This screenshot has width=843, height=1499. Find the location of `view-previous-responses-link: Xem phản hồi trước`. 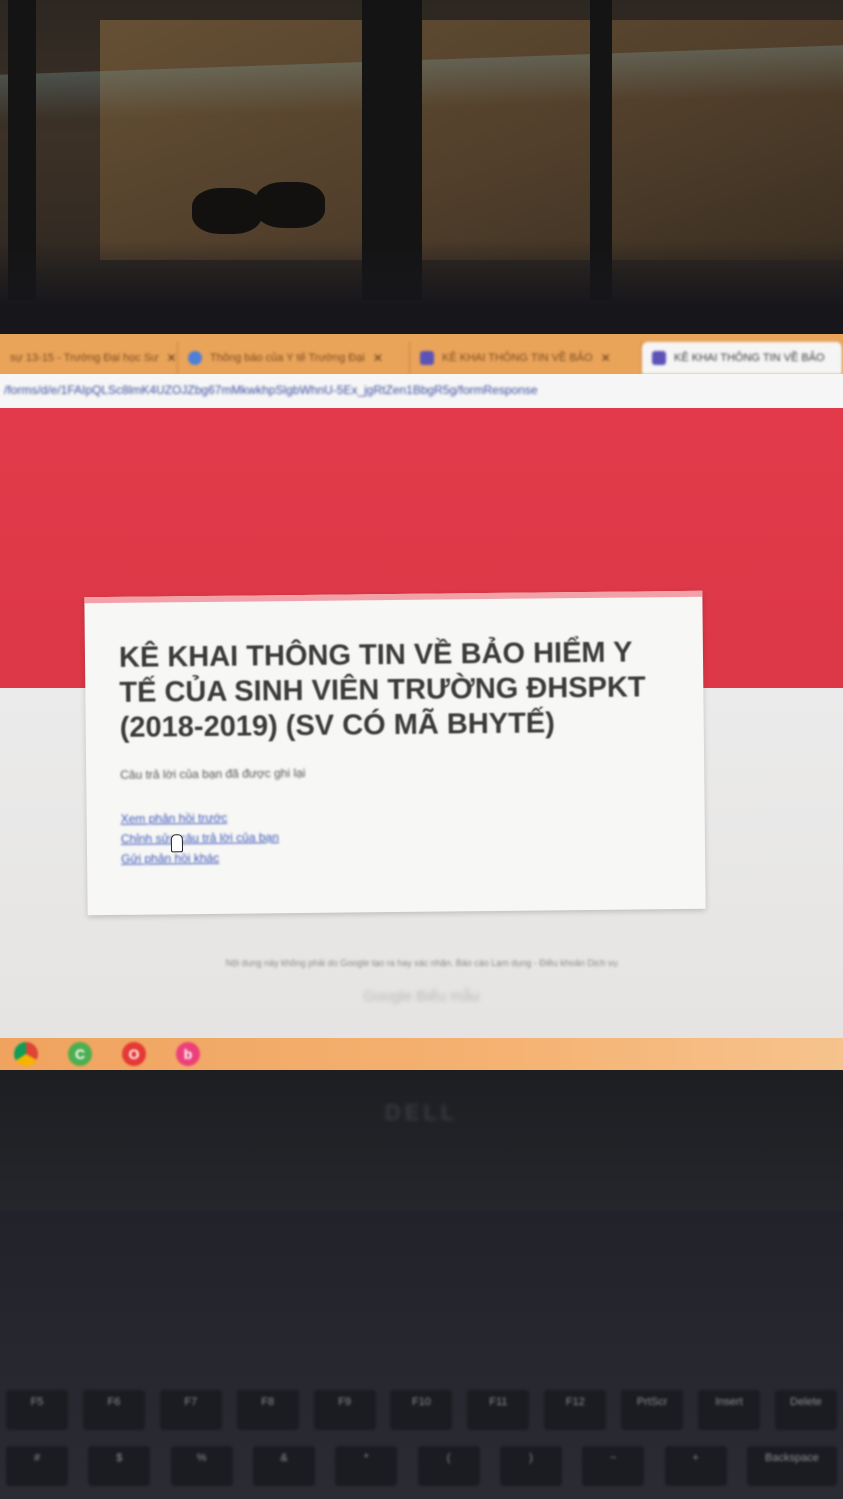

view-previous-responses-link: Xem phản hồi trước is located at coordinates (396, 816).